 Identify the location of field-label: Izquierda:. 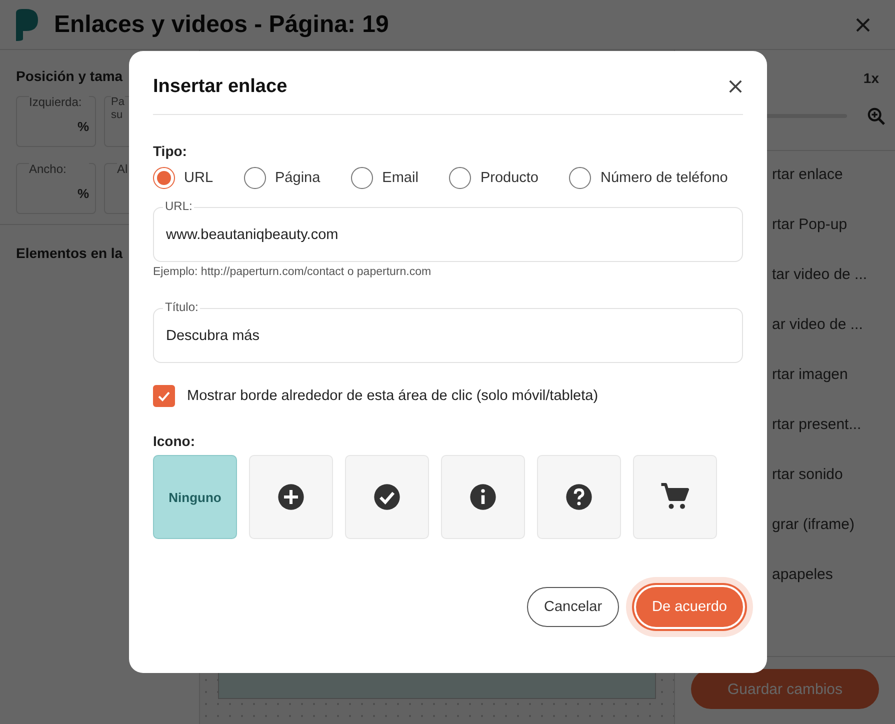
(59, 102).